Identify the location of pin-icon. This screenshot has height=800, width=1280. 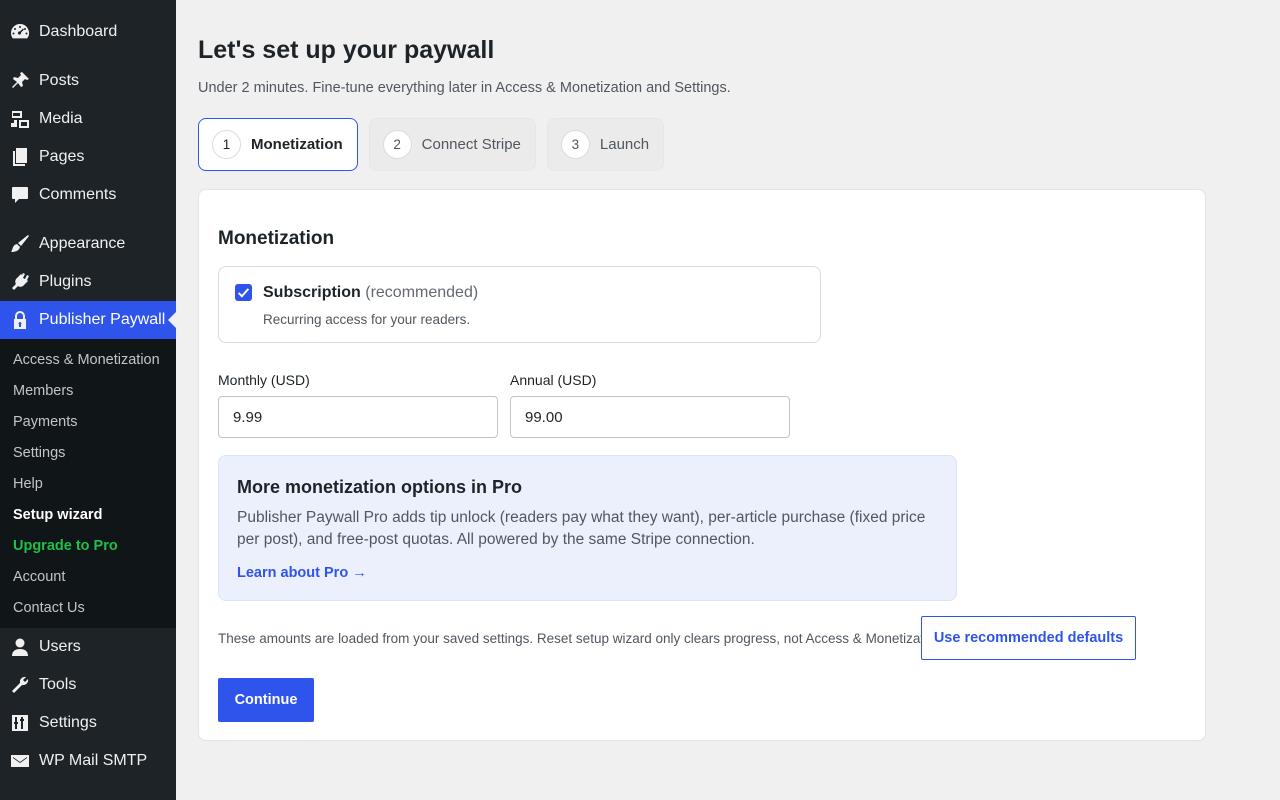
(20, 81).